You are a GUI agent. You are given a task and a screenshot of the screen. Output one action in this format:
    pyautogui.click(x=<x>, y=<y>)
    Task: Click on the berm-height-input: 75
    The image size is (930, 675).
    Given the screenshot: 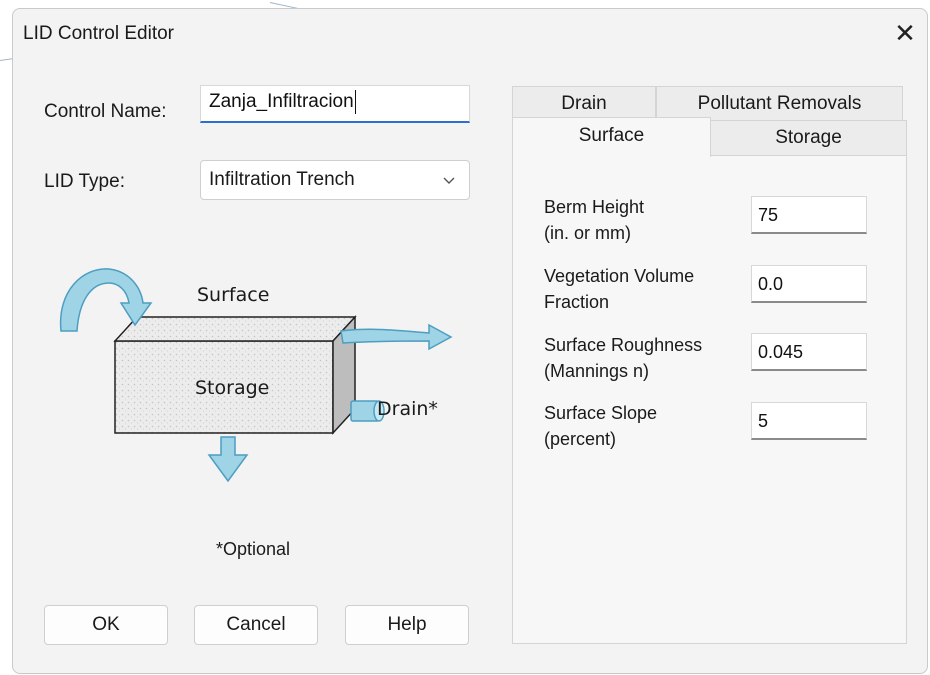 What is the action you would take?
    pyautogui.click(x=809, y=215)
    